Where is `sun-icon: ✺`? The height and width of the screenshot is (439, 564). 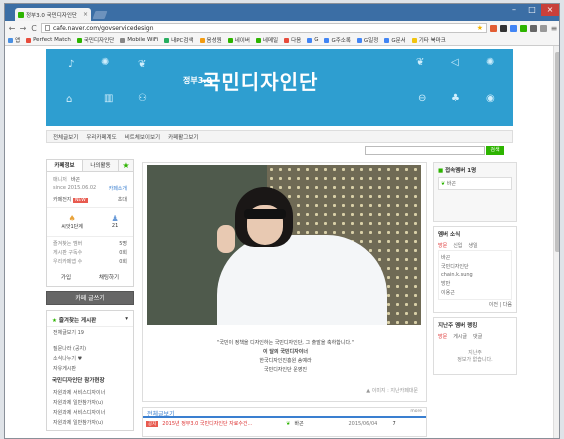 sun-icon: ✺ is located at coordinates (105, 62).